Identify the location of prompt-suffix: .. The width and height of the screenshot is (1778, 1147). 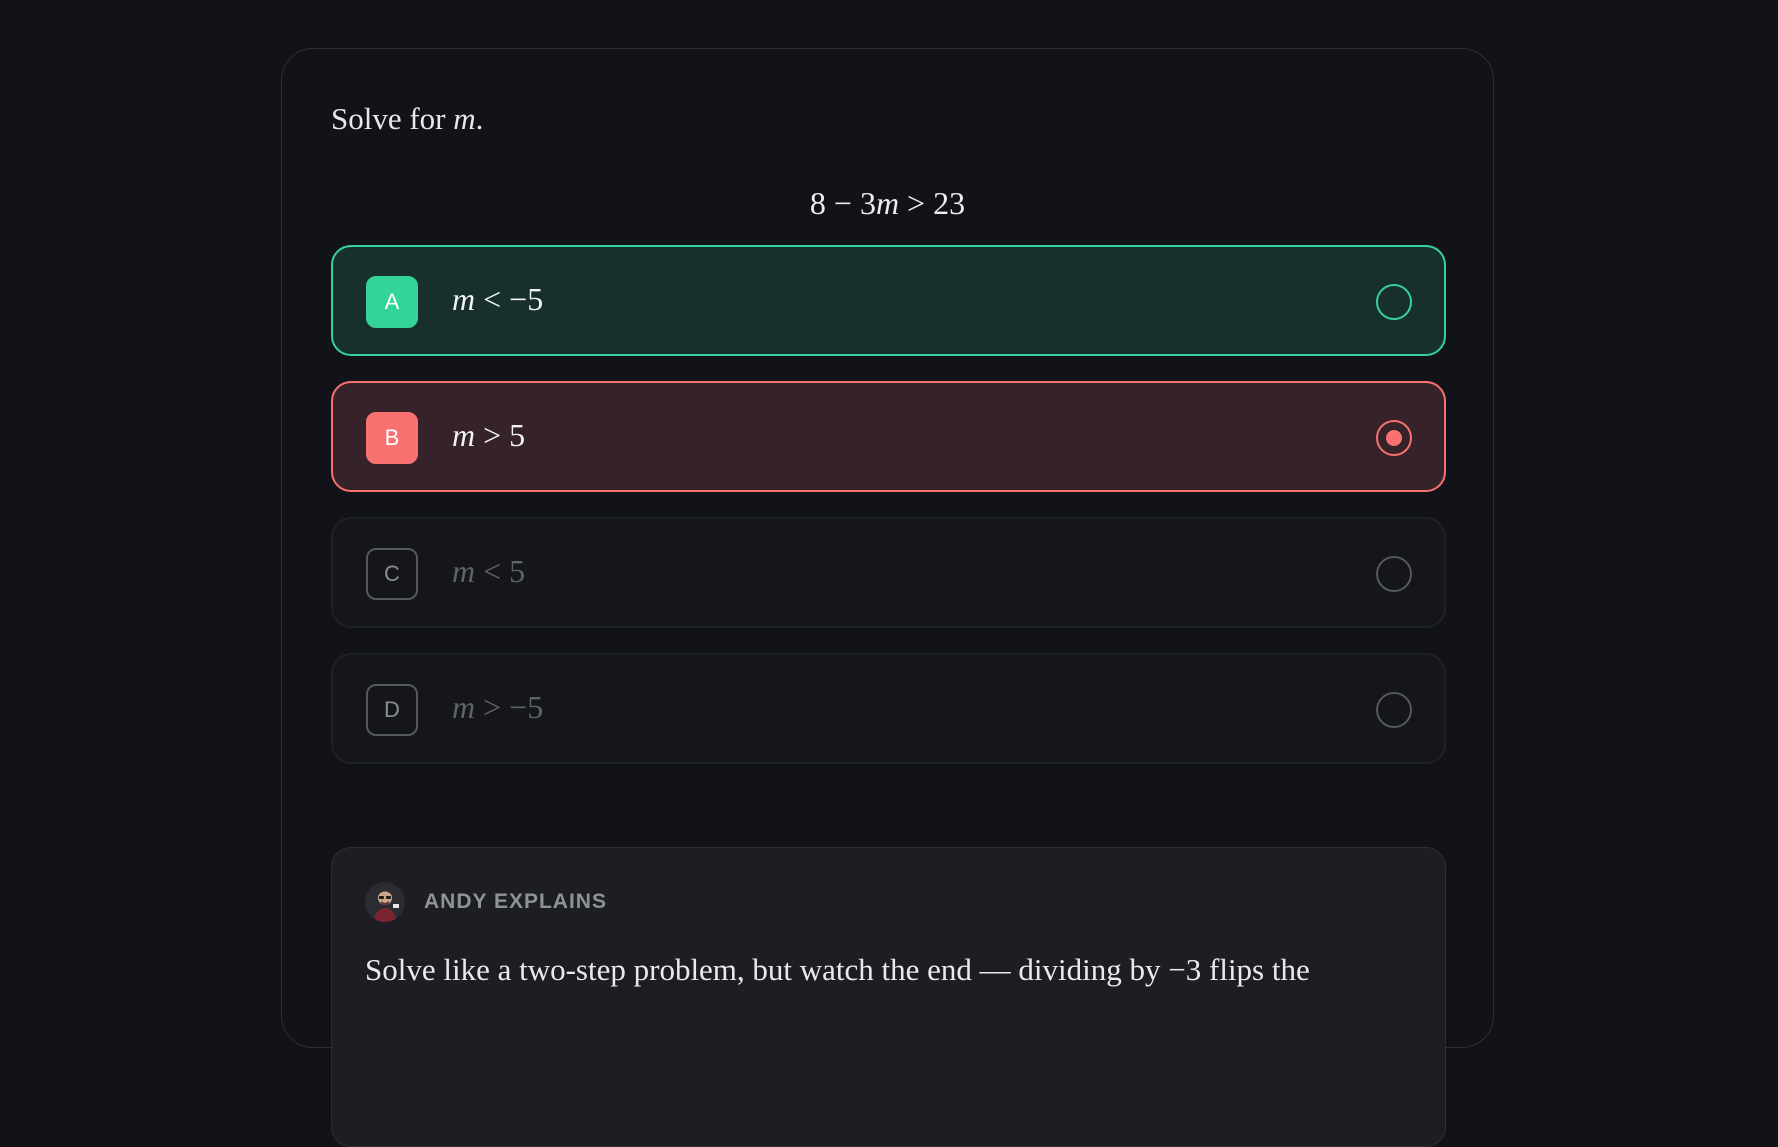
(479, 118).